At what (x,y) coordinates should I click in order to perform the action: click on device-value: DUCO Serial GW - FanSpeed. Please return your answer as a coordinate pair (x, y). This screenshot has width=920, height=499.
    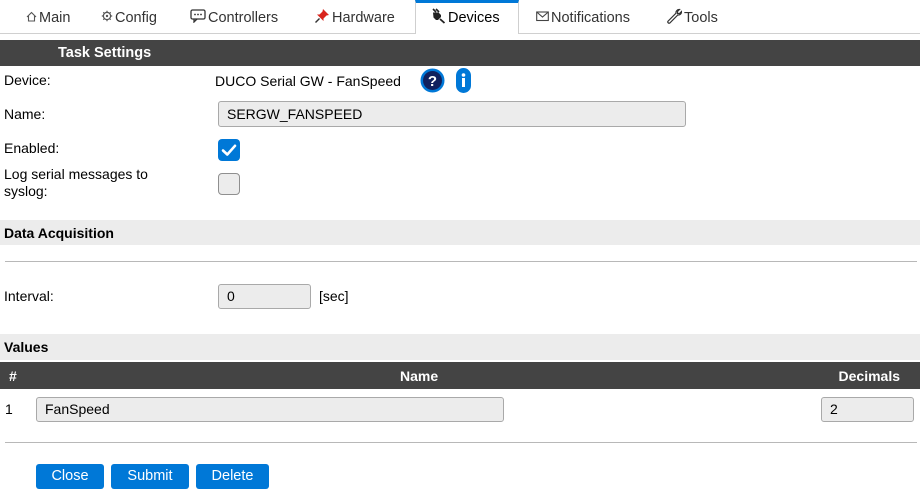
    Looking at the image, I should click on (308, 81).